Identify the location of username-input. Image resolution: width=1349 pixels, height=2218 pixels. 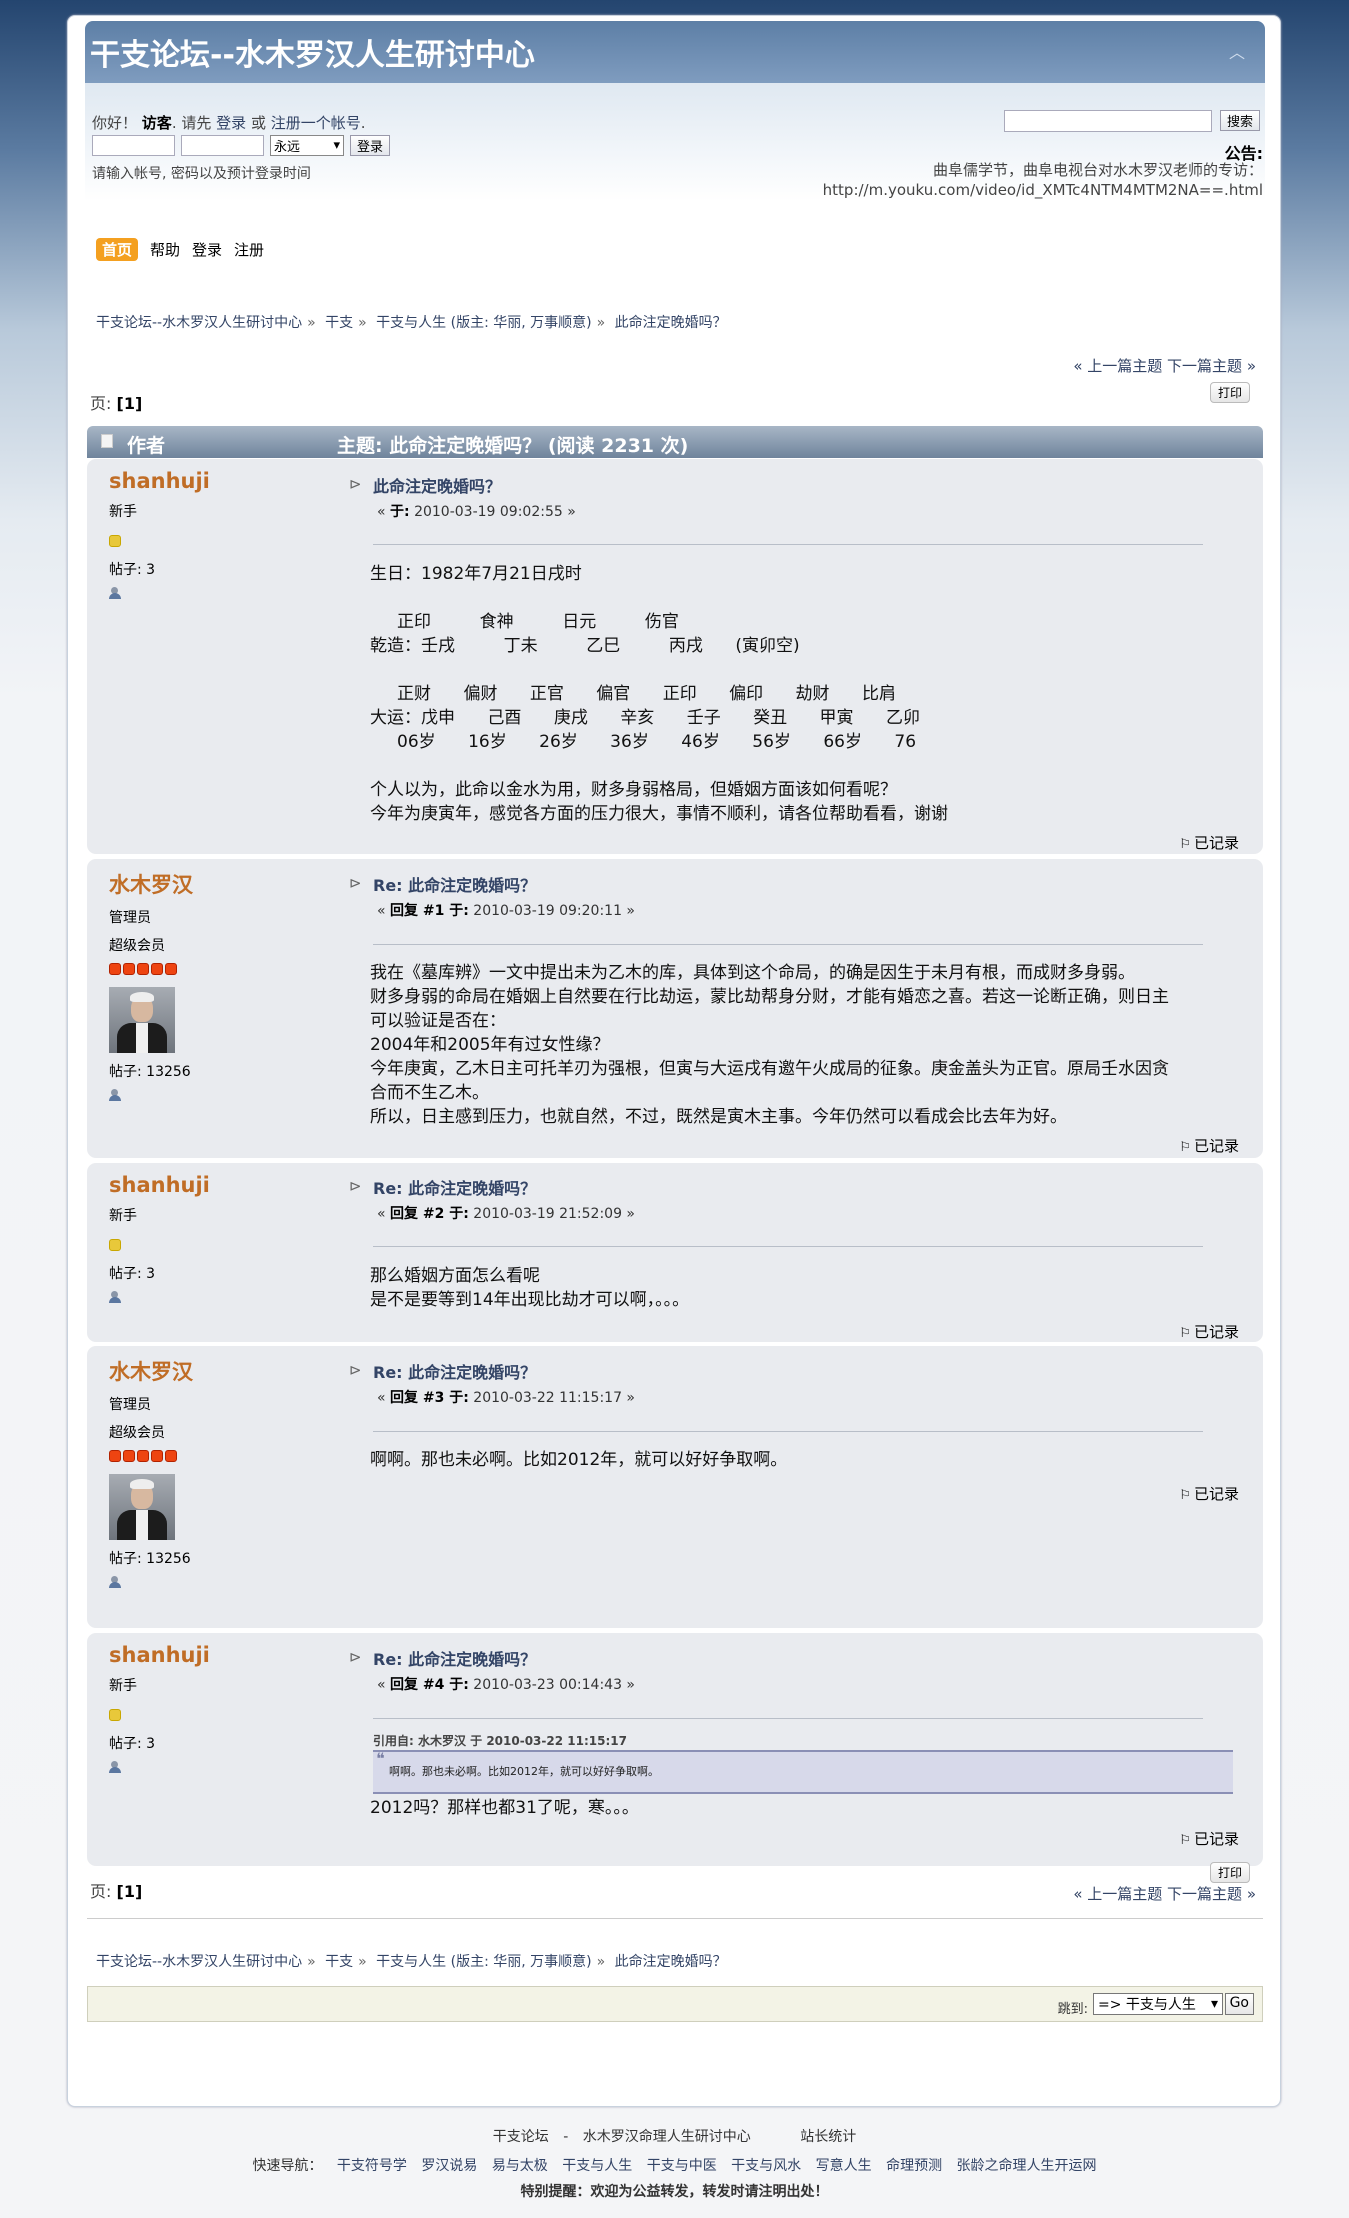
(133, 145).